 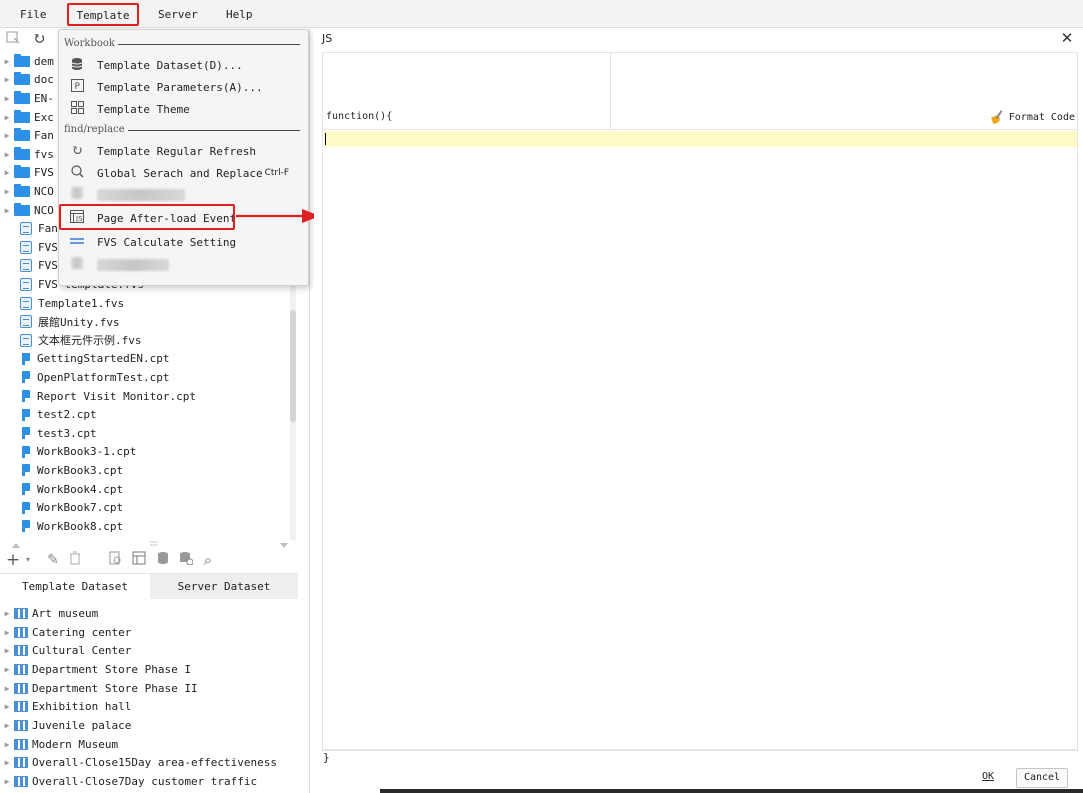 What do you see at coordinates (155, 763) in the screenshot?
I see `dataset-label: Overall-Close15Day area-effectiveness` at bounding box center [155, 763].